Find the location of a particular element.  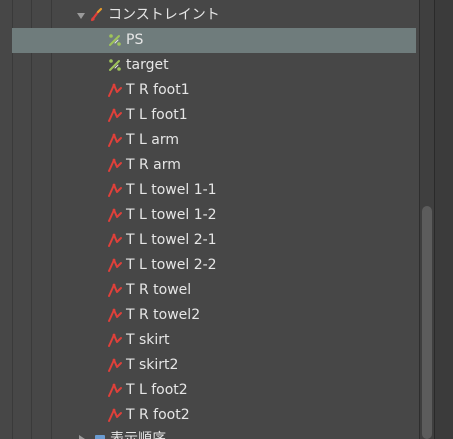

tree-item: PS is located at coordinates (214, 40).